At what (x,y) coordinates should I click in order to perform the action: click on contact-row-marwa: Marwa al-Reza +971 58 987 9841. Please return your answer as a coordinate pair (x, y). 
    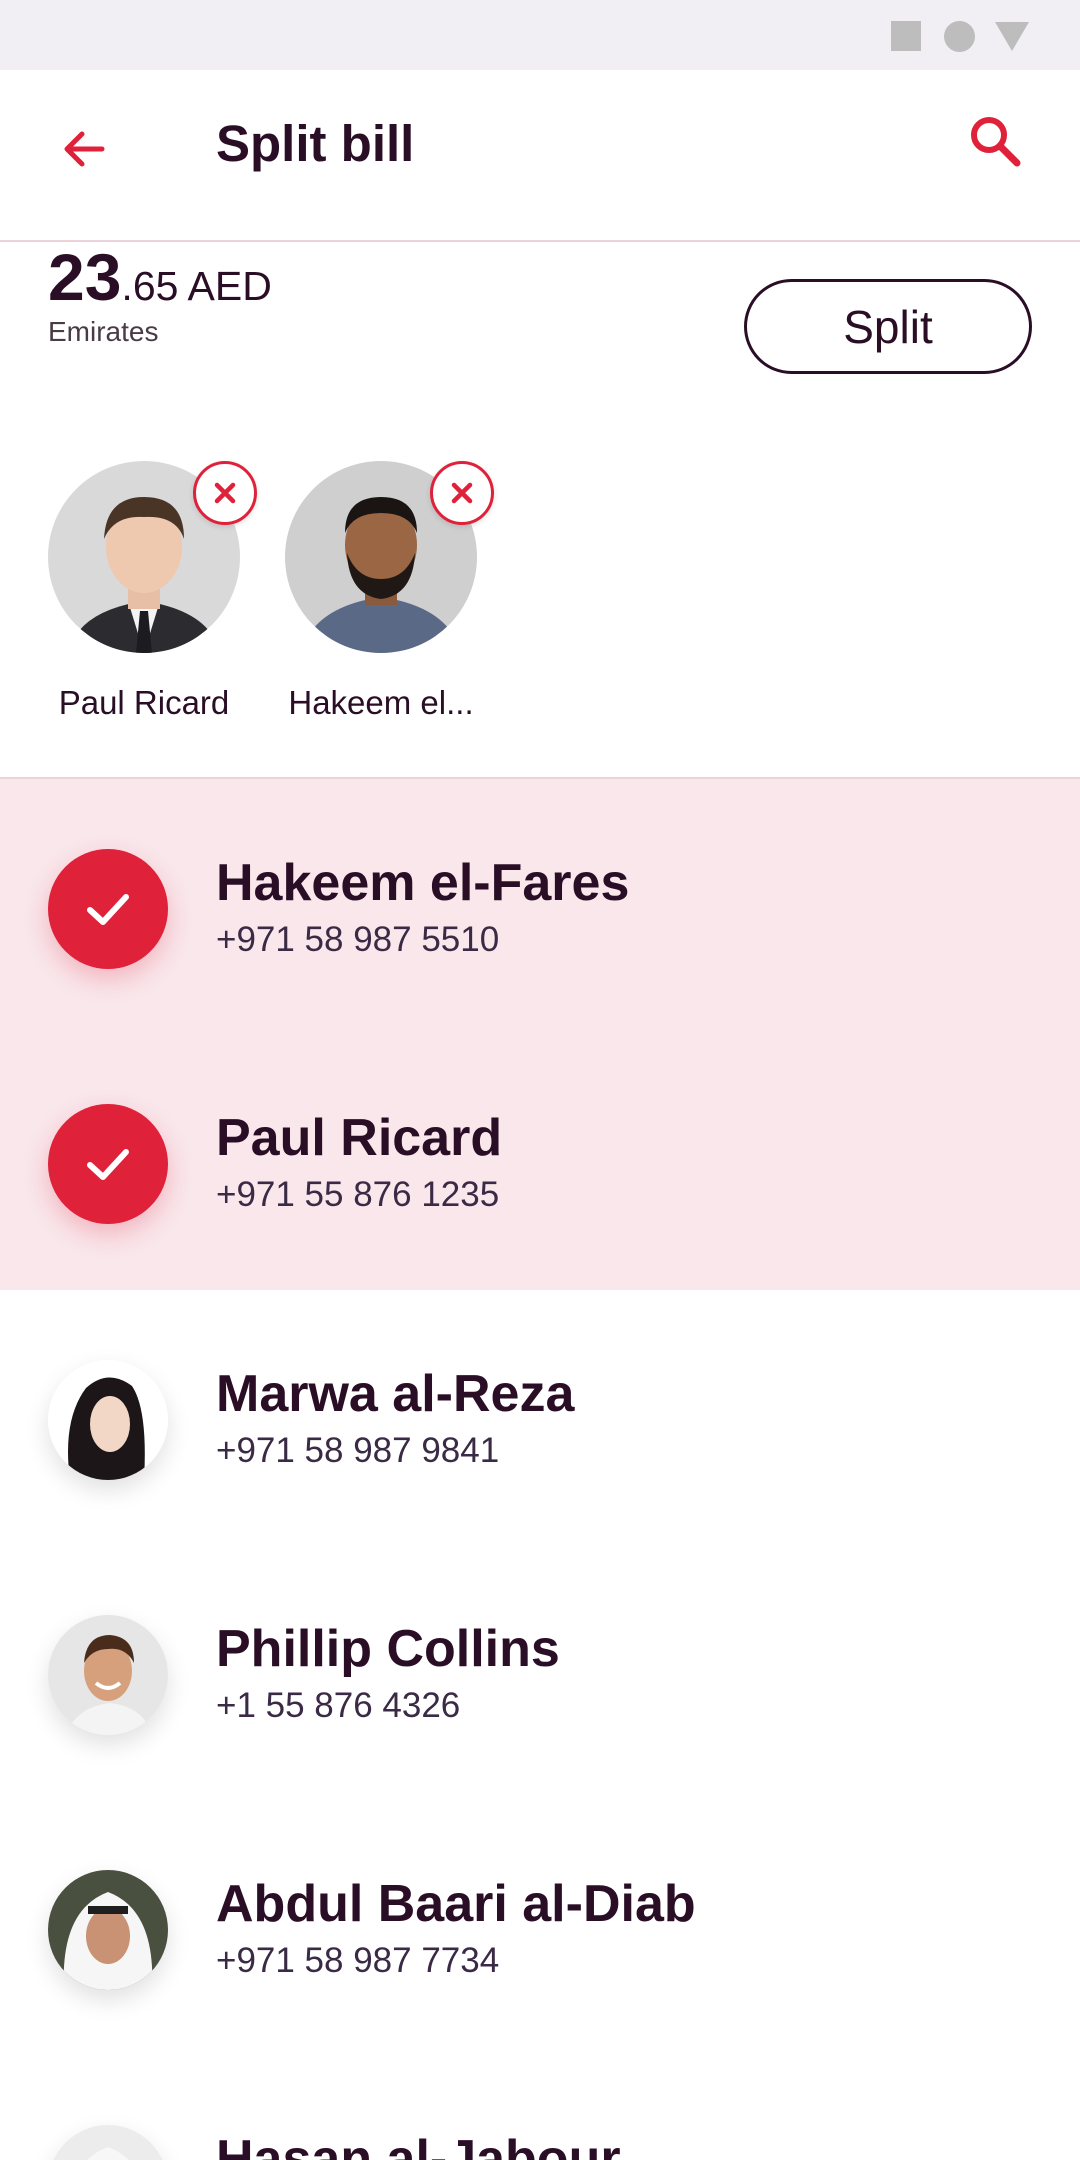
    Looking at the image, I should click on (540, 1417).